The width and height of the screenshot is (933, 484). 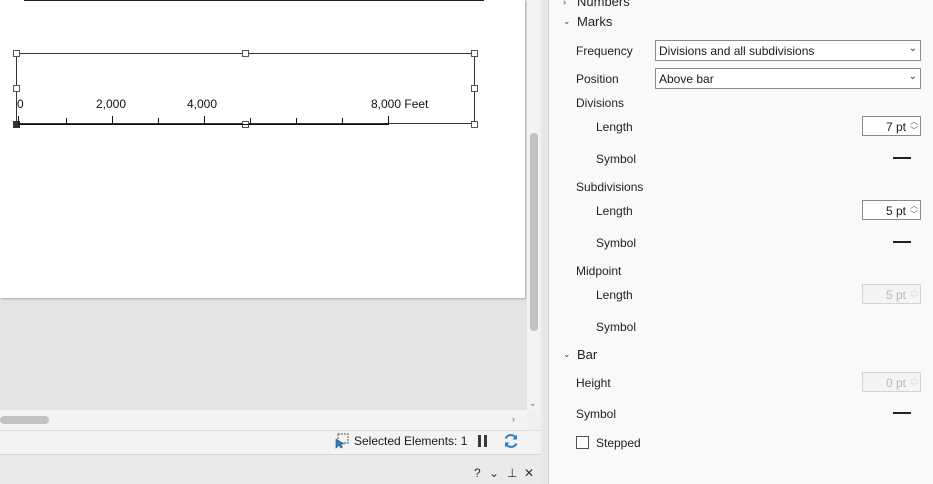 What do you see at coordinates (511, 441) in the screenshot?
I see `refresh-icon` at bounding box center [511, 441].